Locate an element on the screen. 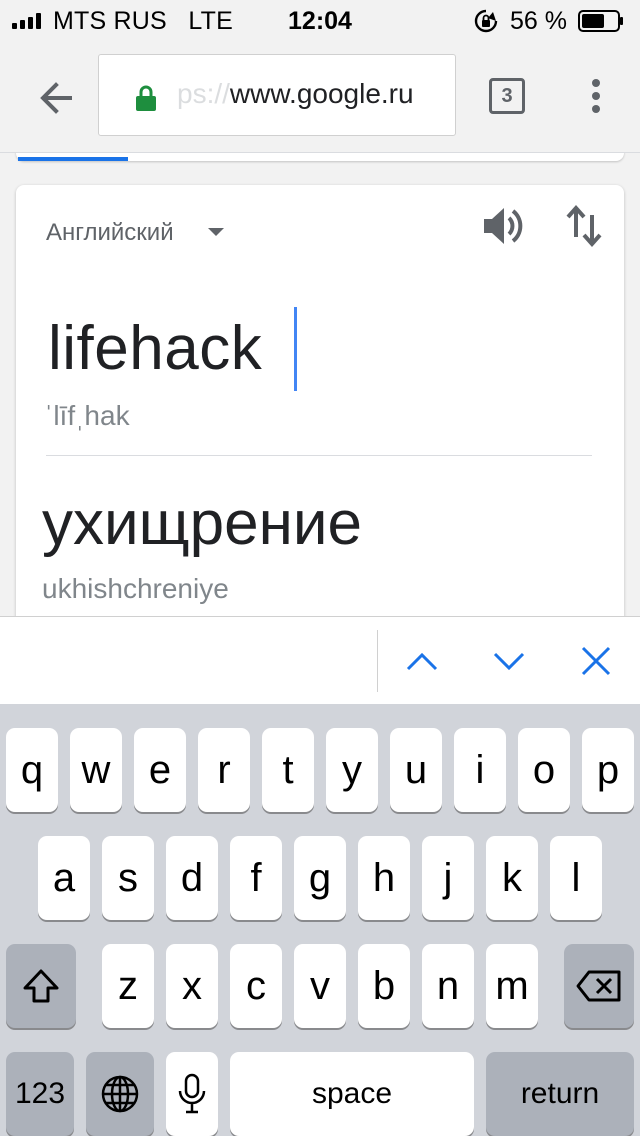 This screenshot has width=640, height=1136. delete-key is located at coordinates (599, 986).